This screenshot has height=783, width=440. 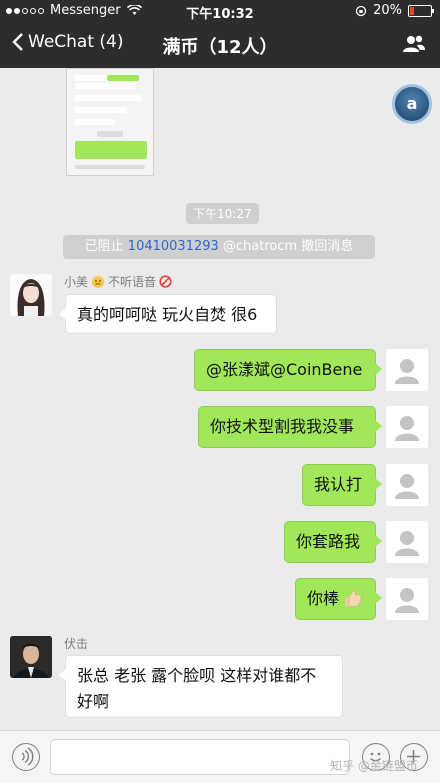 I want to click on sender-label: 伏击, so click(x=76, y=644).